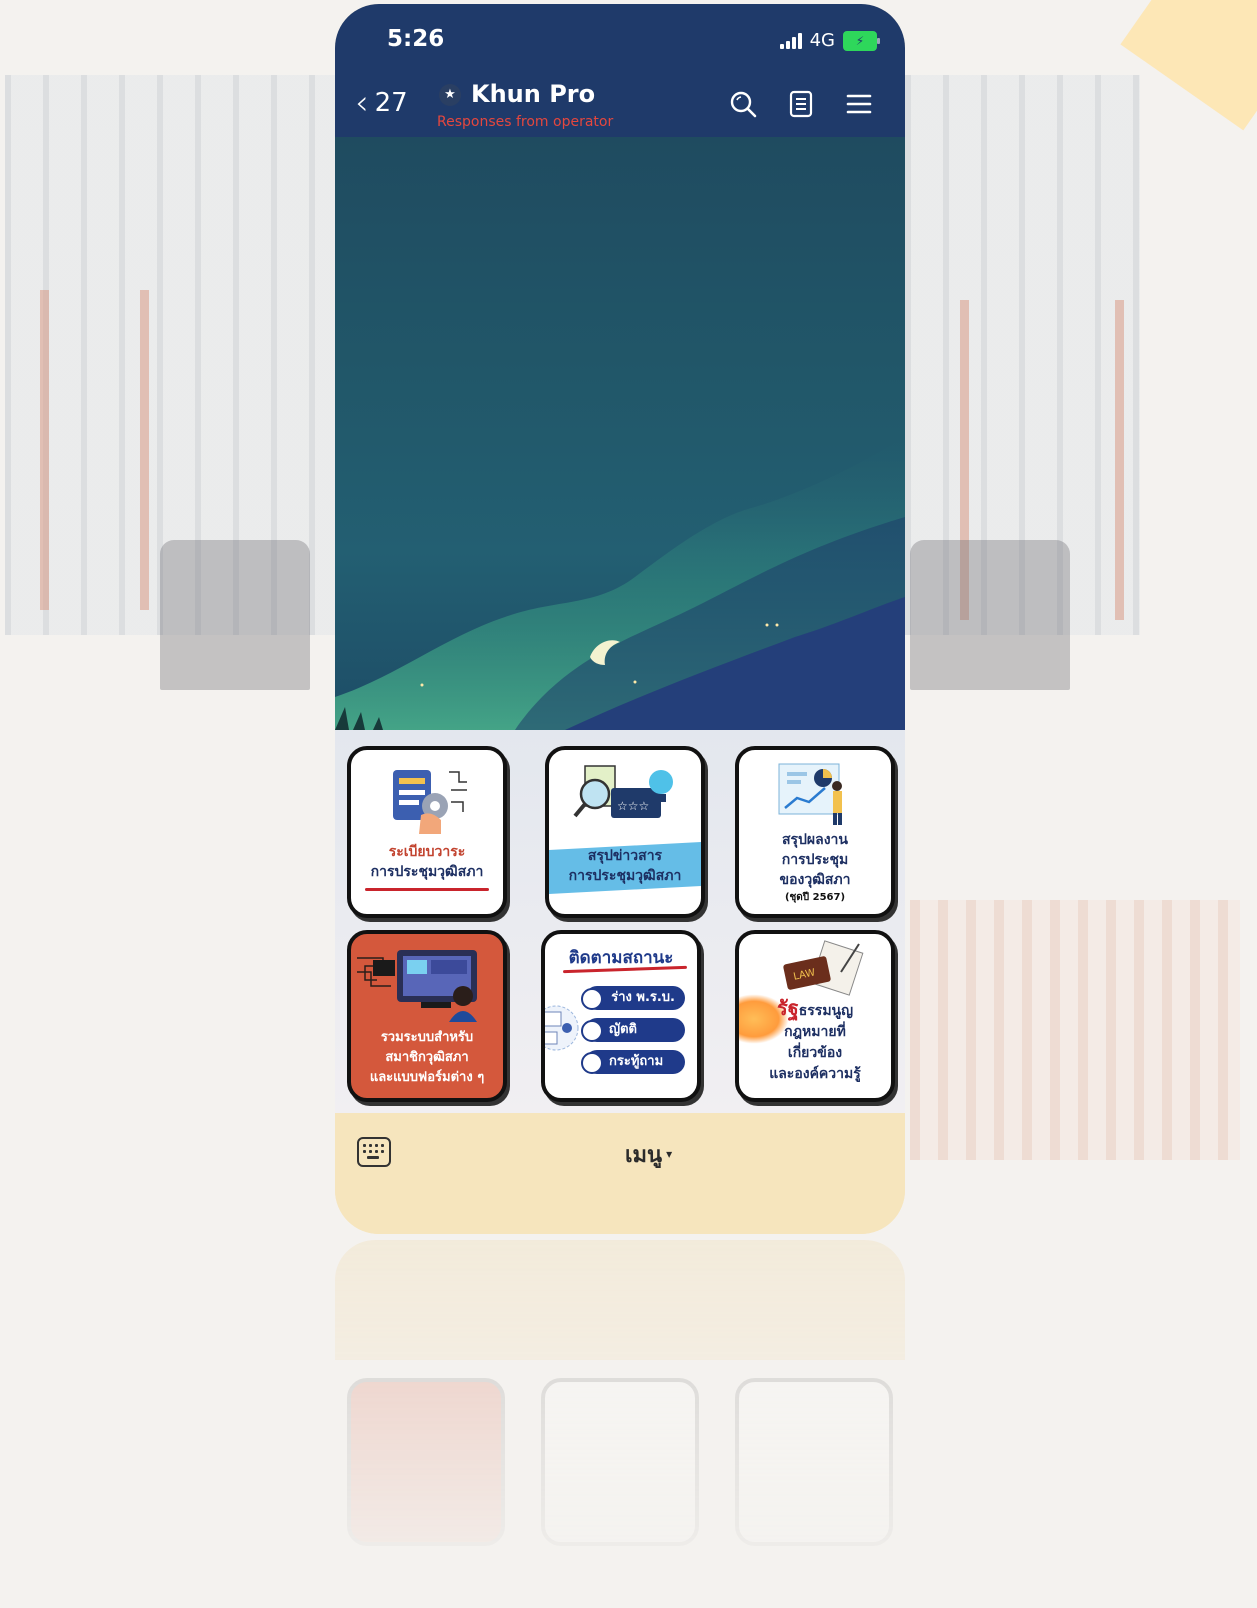 This screenshot has width=1257, height=1608. I want to click on keyboard-icon, so click(374, 1152).